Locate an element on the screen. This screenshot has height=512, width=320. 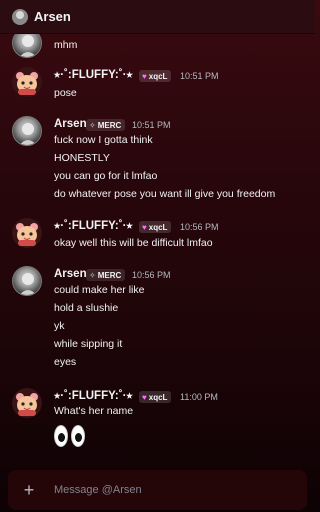
message-line: hold a slushie is located at coordinates (86, 308).